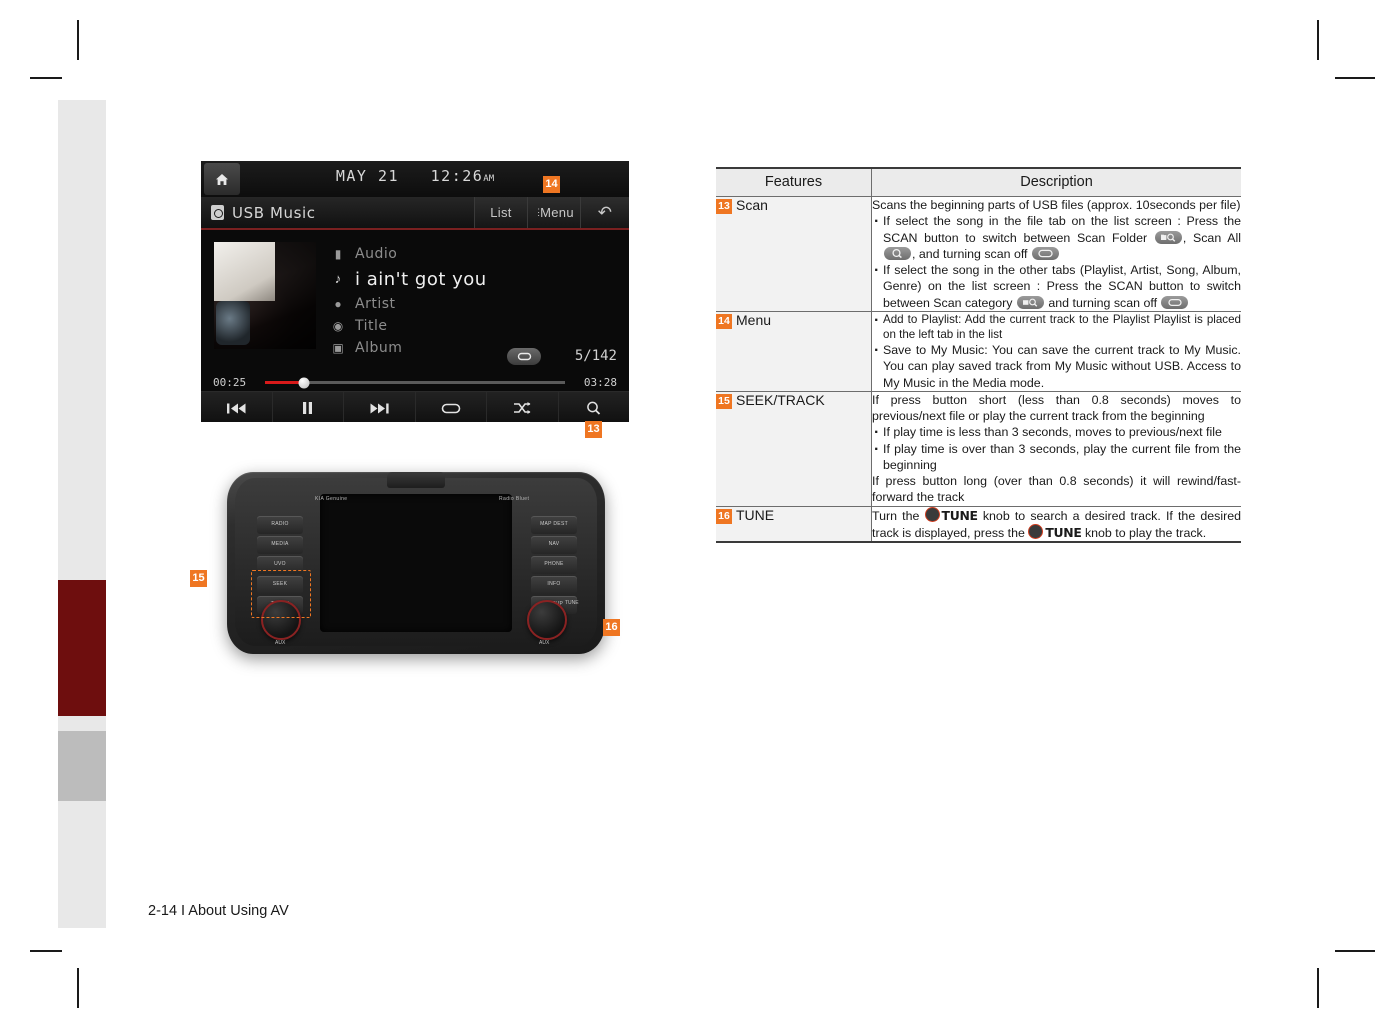 This screenshot has width=1394, height=1028. What do you see at coordinates (1030, 302) in the screenshot?
I see `scan-category-icon` at bounding box center [1030, 302].